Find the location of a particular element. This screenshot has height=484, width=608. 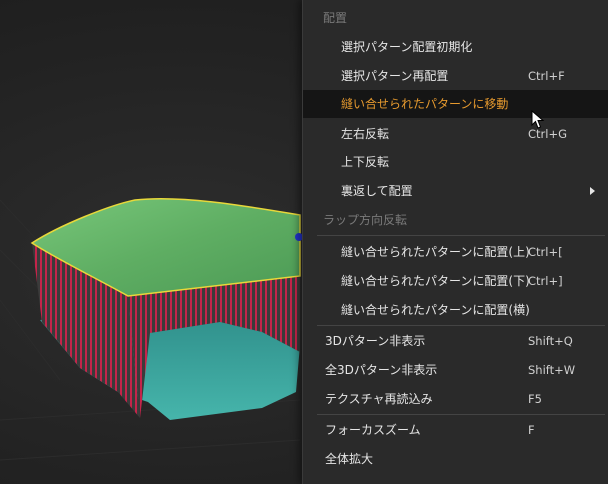

submenu-arrow-icon is located at coordinates (592, 191).